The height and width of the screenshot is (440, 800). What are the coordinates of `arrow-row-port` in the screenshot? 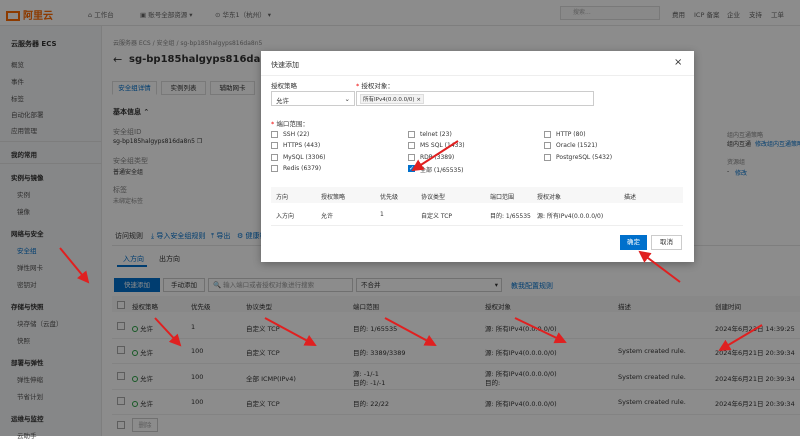 It's located at (410, 331).